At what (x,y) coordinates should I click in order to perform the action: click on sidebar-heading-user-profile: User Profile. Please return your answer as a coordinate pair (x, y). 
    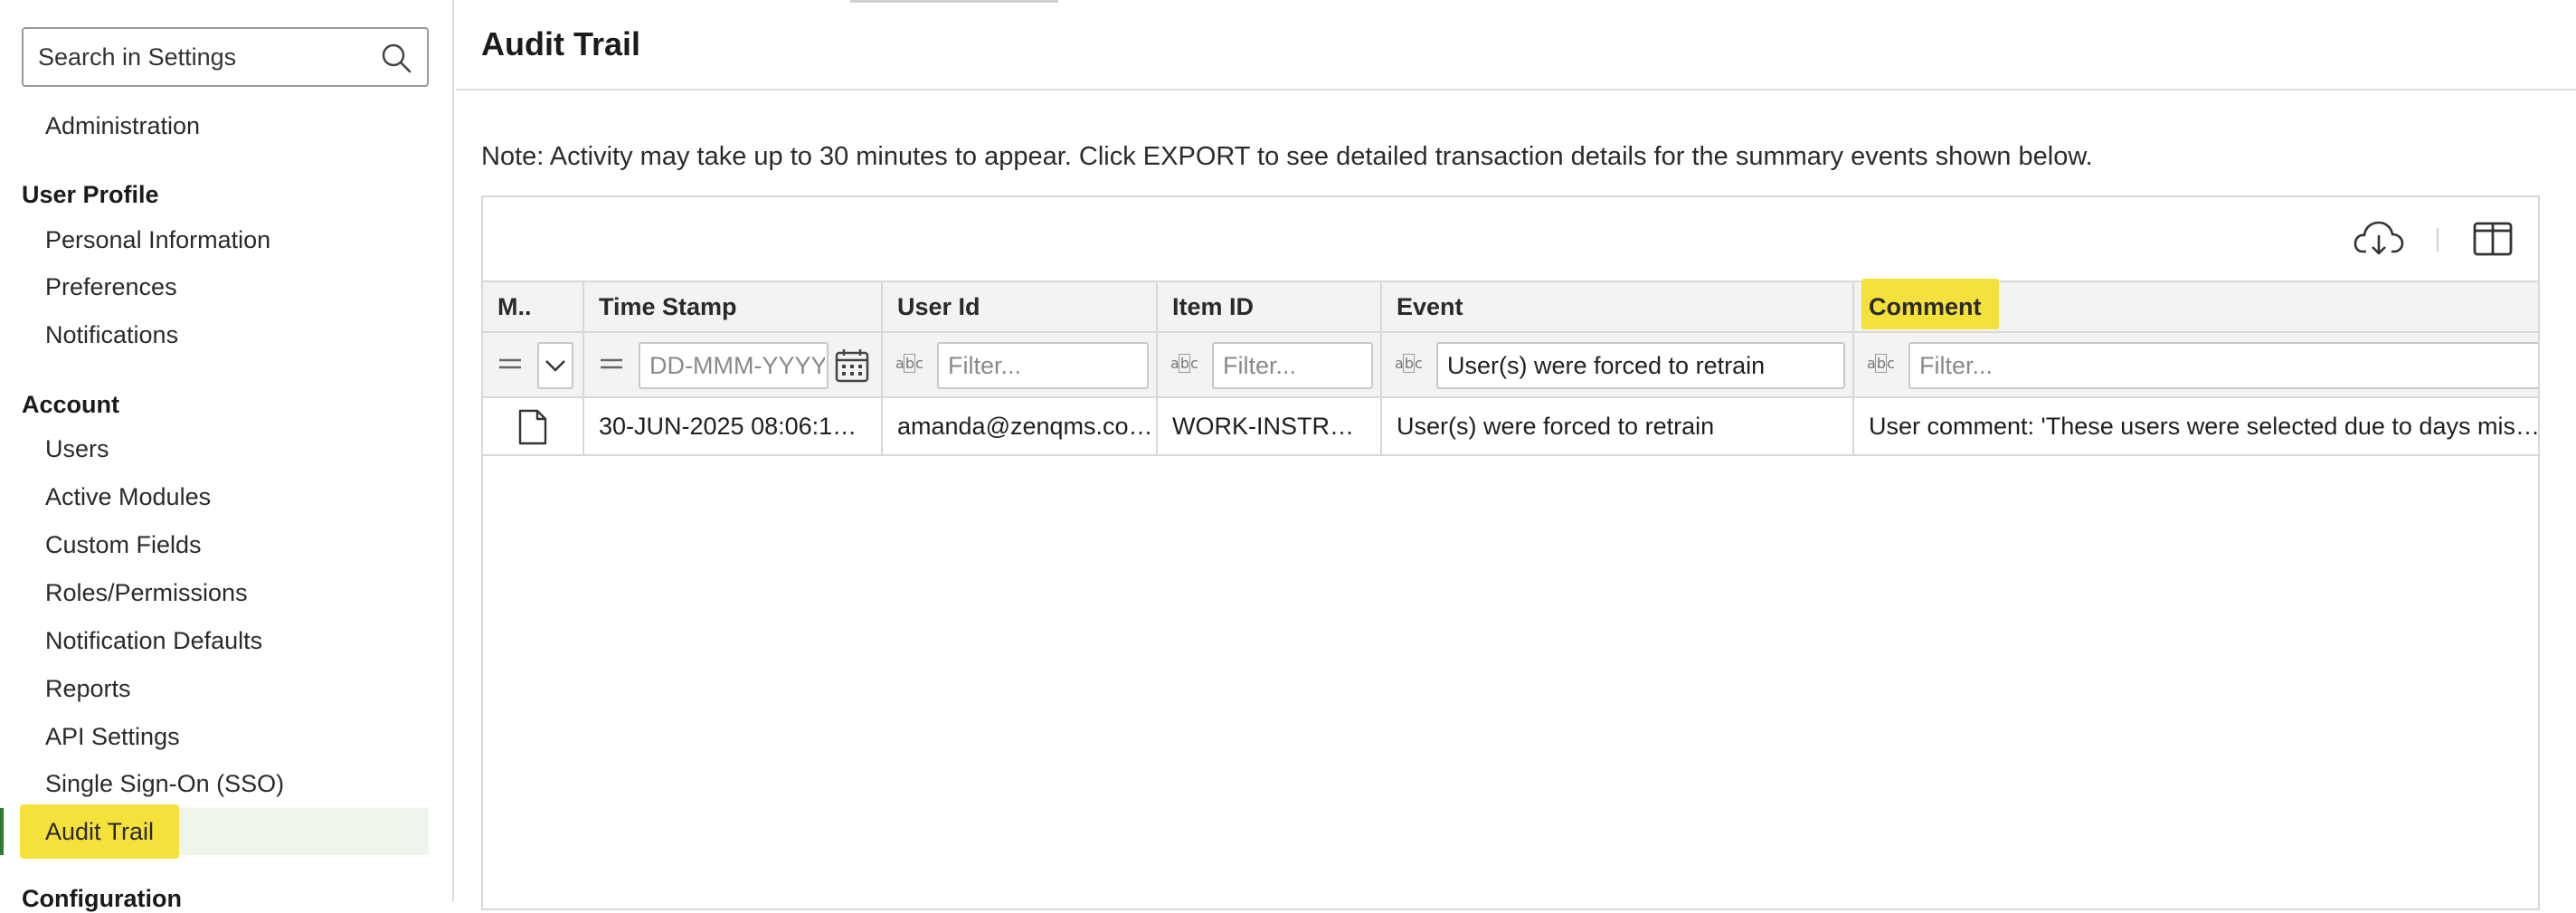
    Looking at the image, I should click on (90, 194).